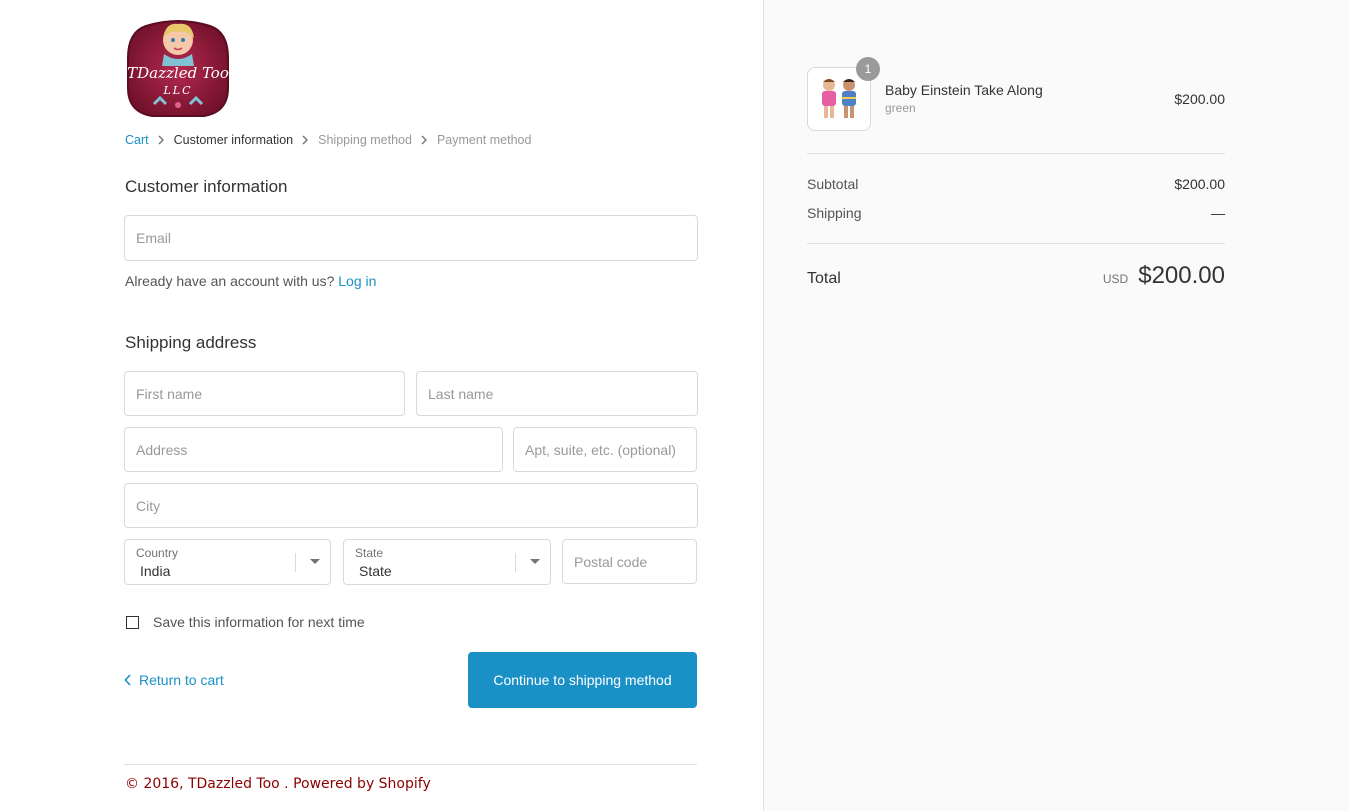  Describe the element at coordinates (1181, 275) in the screenshot. I see `total-value: $200.00` at that location.